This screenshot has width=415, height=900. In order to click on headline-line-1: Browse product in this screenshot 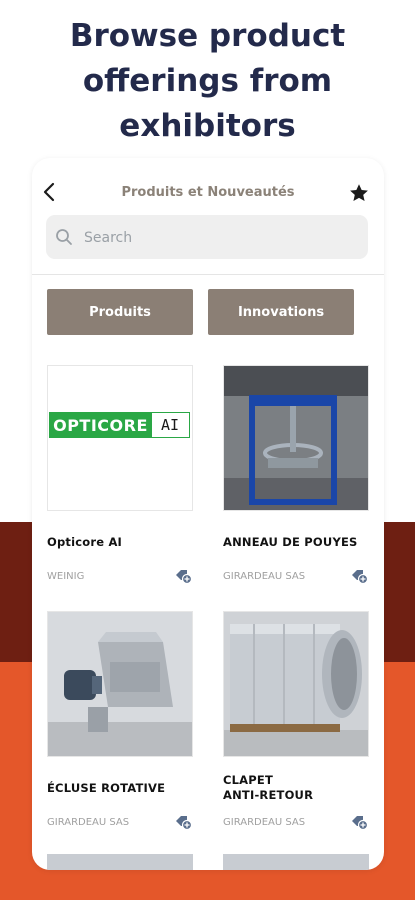, I will do `click(207, 36)`.